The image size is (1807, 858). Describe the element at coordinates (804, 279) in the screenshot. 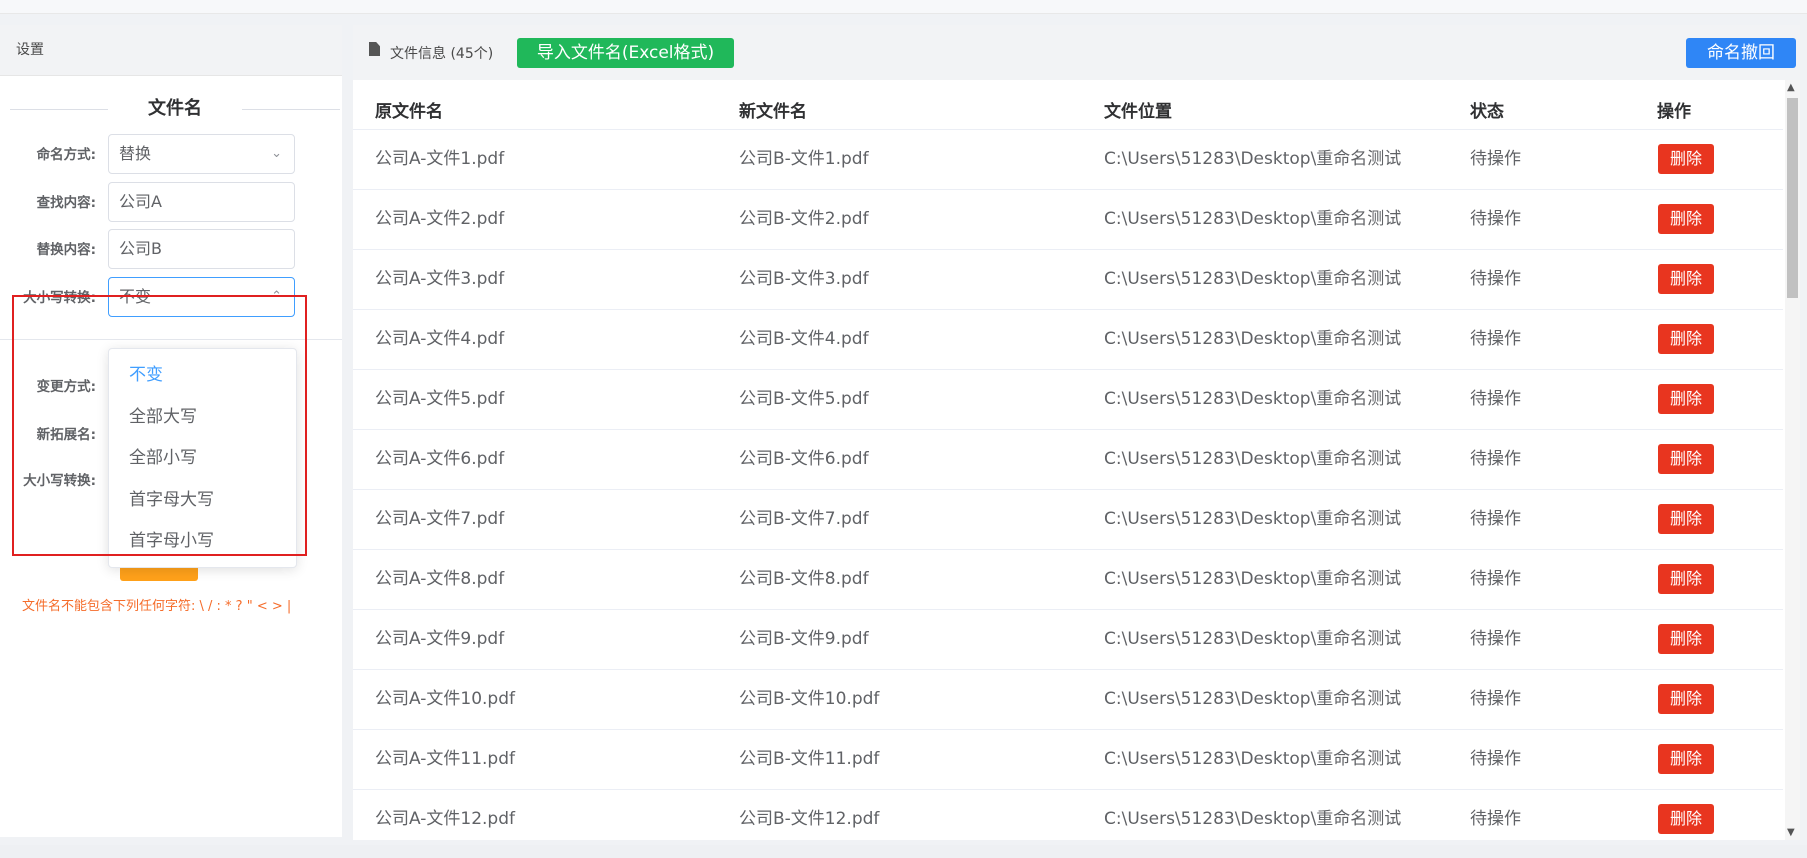

I see `new-filename-cell: 公司B-文件3.pdf` at that location.